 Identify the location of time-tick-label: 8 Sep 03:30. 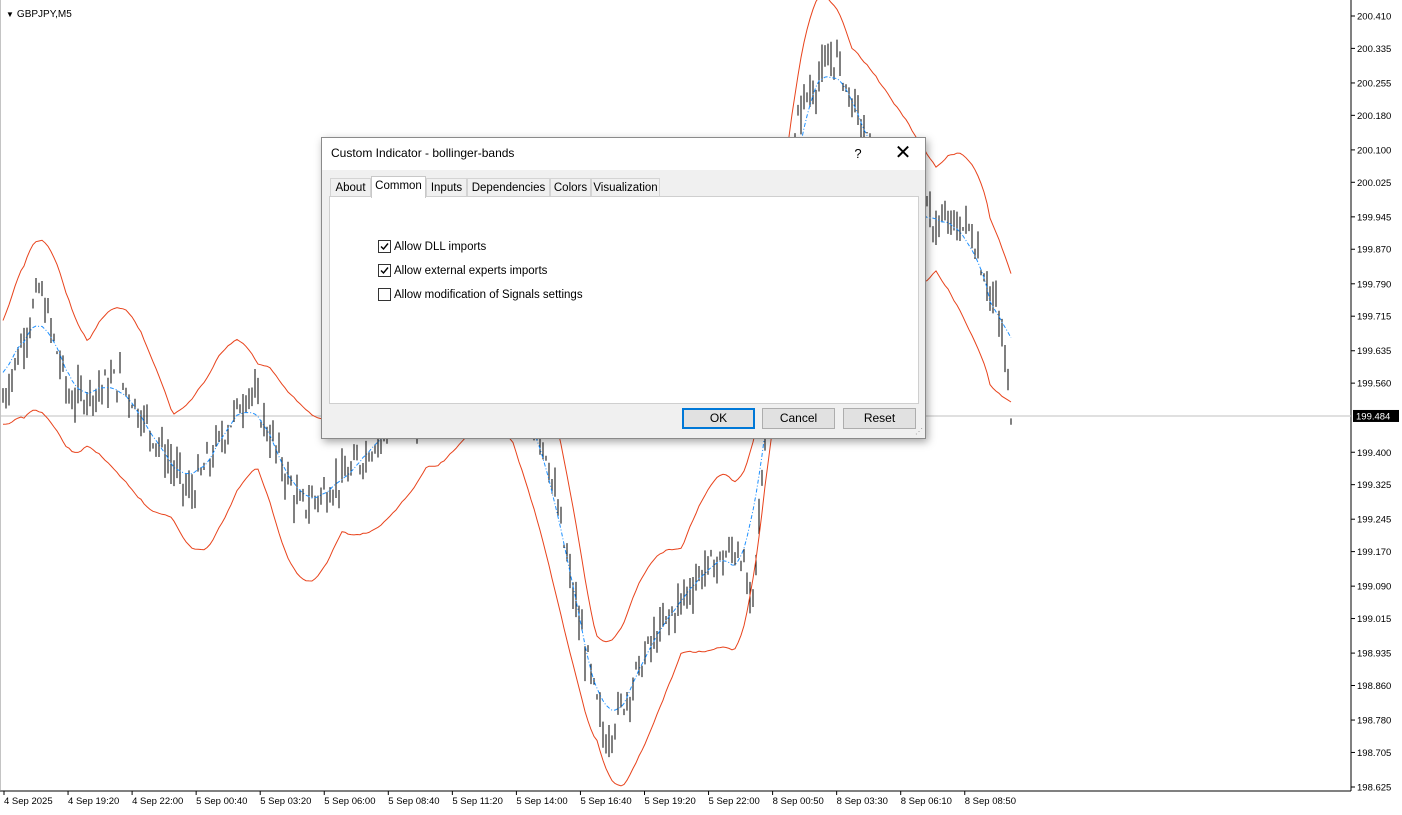
(862, 801).